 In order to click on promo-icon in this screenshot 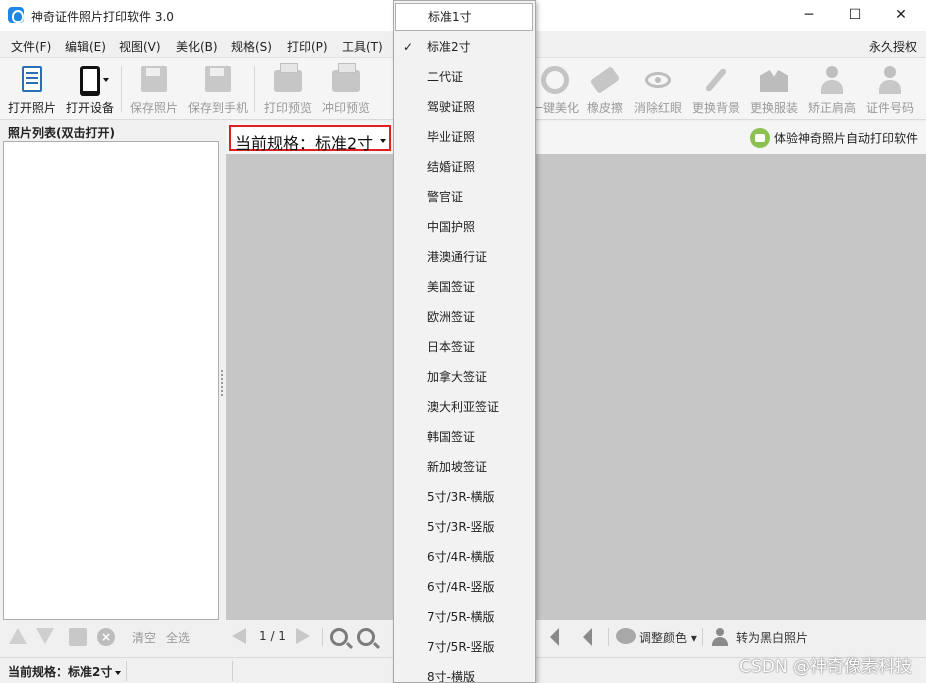, I will do `click(759, 138)`.